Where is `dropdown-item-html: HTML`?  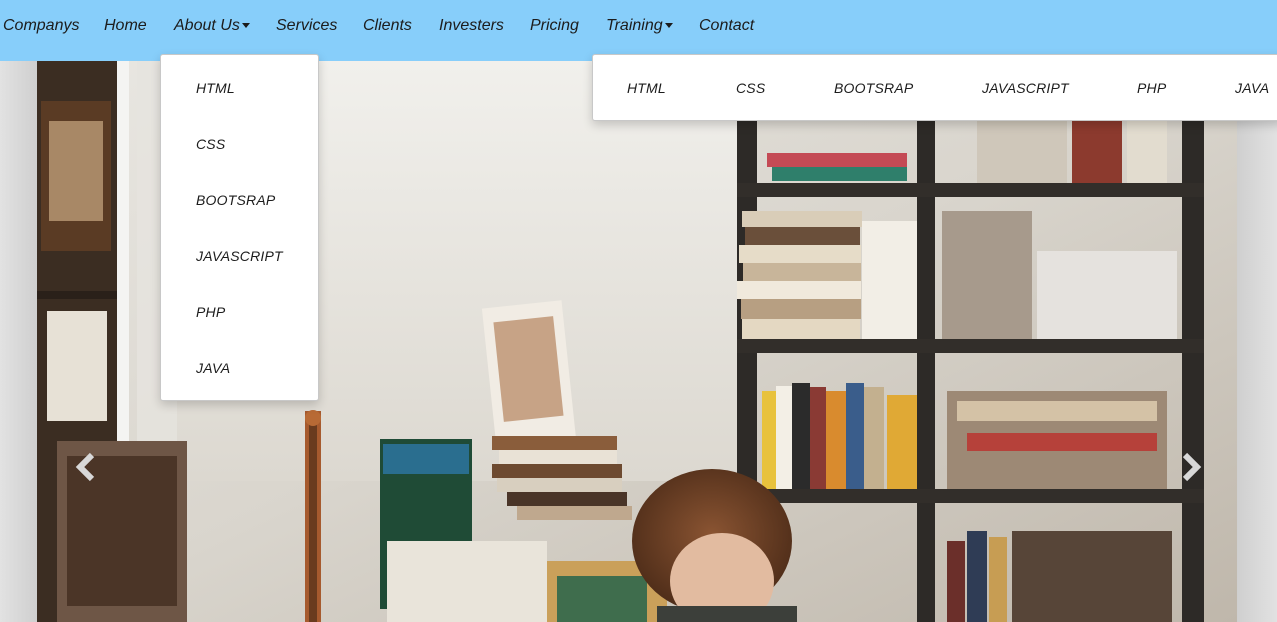
dropdown-item-html: HTML is located at coordinates (215, 88).